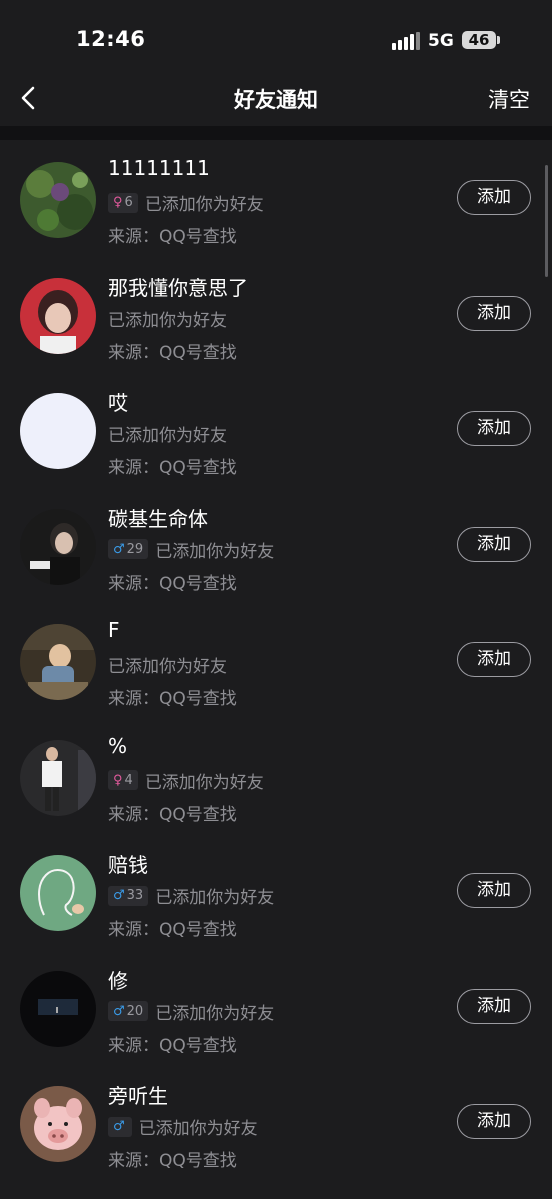 Image resolution: width=552 pixels, height=1199 pixels. What do you see at coordinates (276, 429) in the screenshot?
I see `list-item: 哎 已添加你为好友 来源：QQ号查找 添加` at bounding box center [276, 429].